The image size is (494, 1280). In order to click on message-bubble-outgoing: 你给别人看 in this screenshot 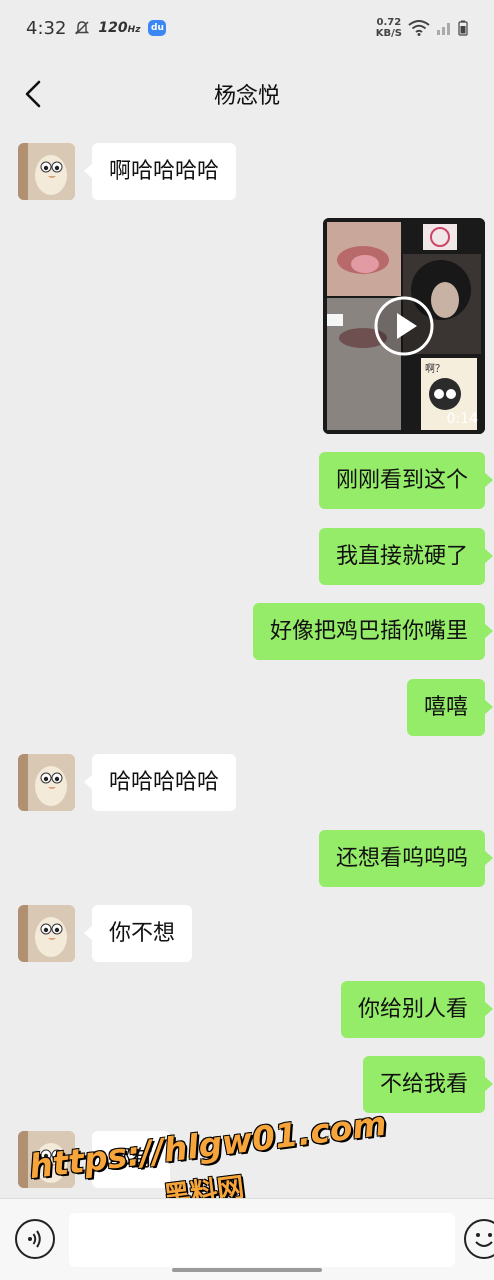, I will do `click(417, 1009)`.